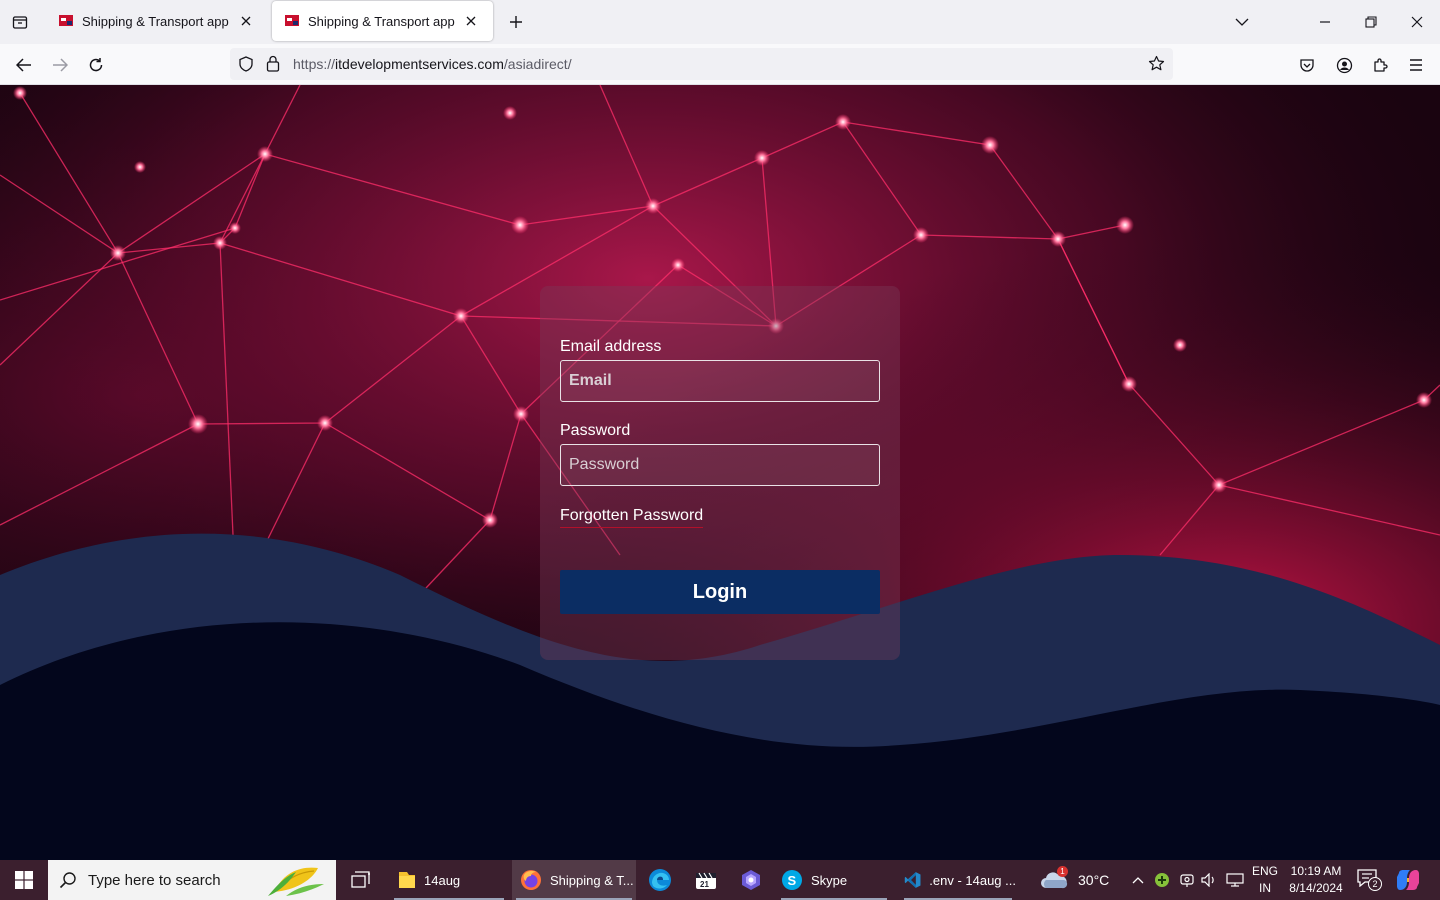 The width and height of the screenshot is (1440, 900). I want to click on close-icon, so click(1417, 22).